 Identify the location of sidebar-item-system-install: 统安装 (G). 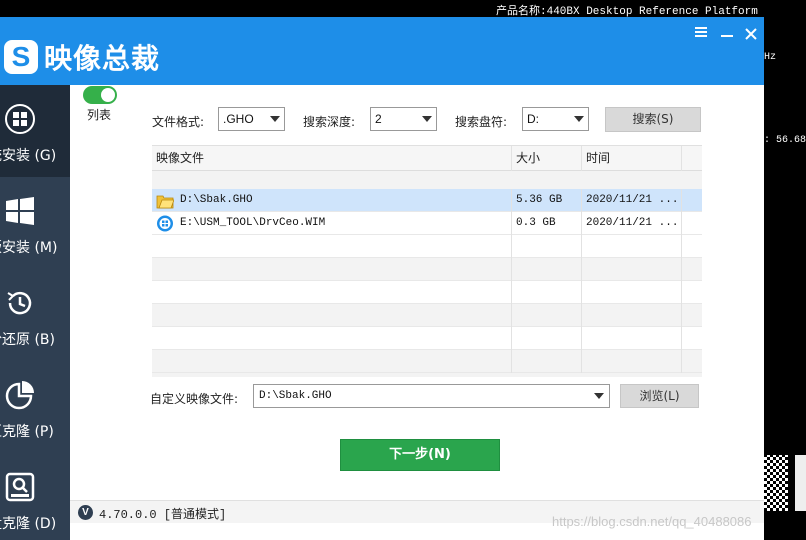
(35, 131).